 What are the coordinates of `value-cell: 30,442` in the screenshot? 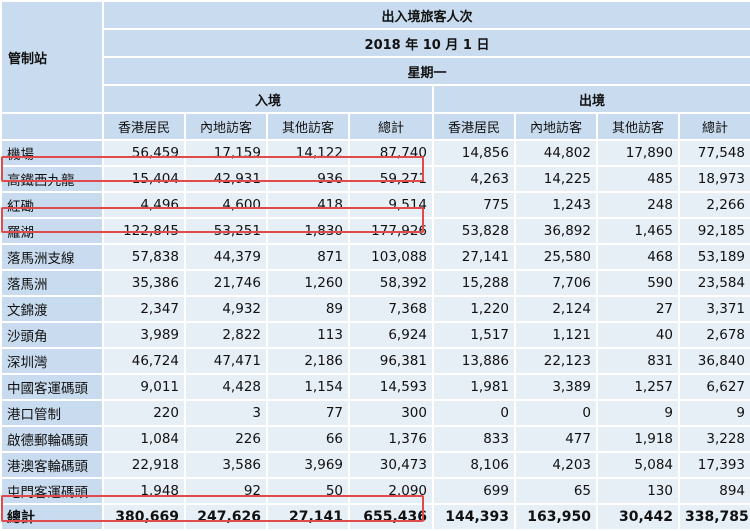 It's located at (638, 517).